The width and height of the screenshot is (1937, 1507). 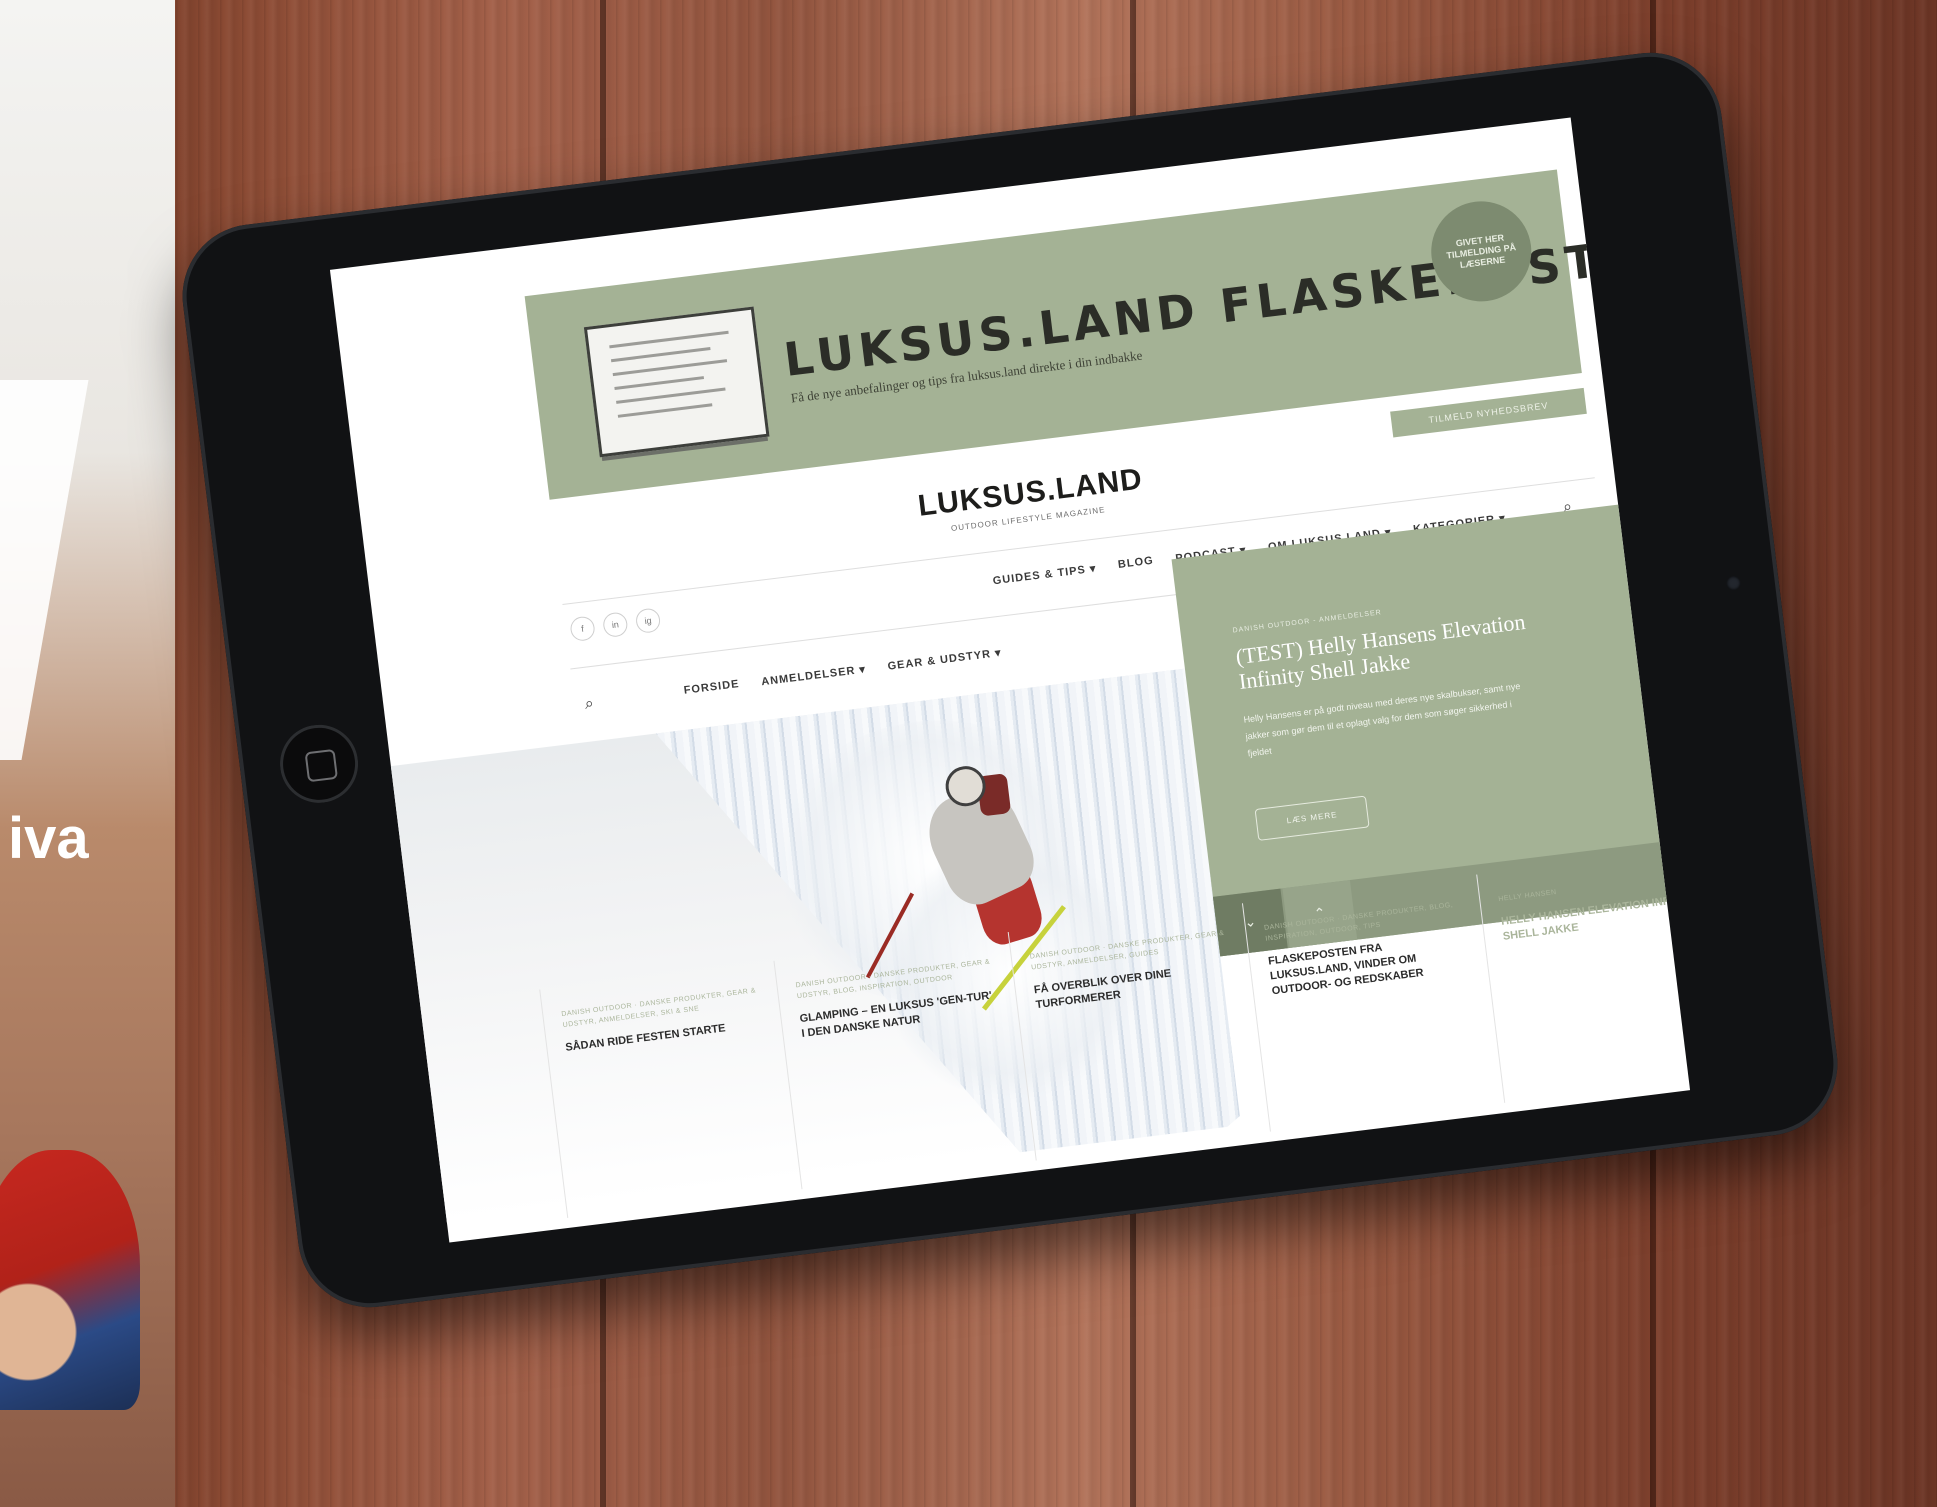 What do you see at coordinates (615, 625) in the screenshot?
I see `linkedin-icon: in` at bounding box center [615, 625].